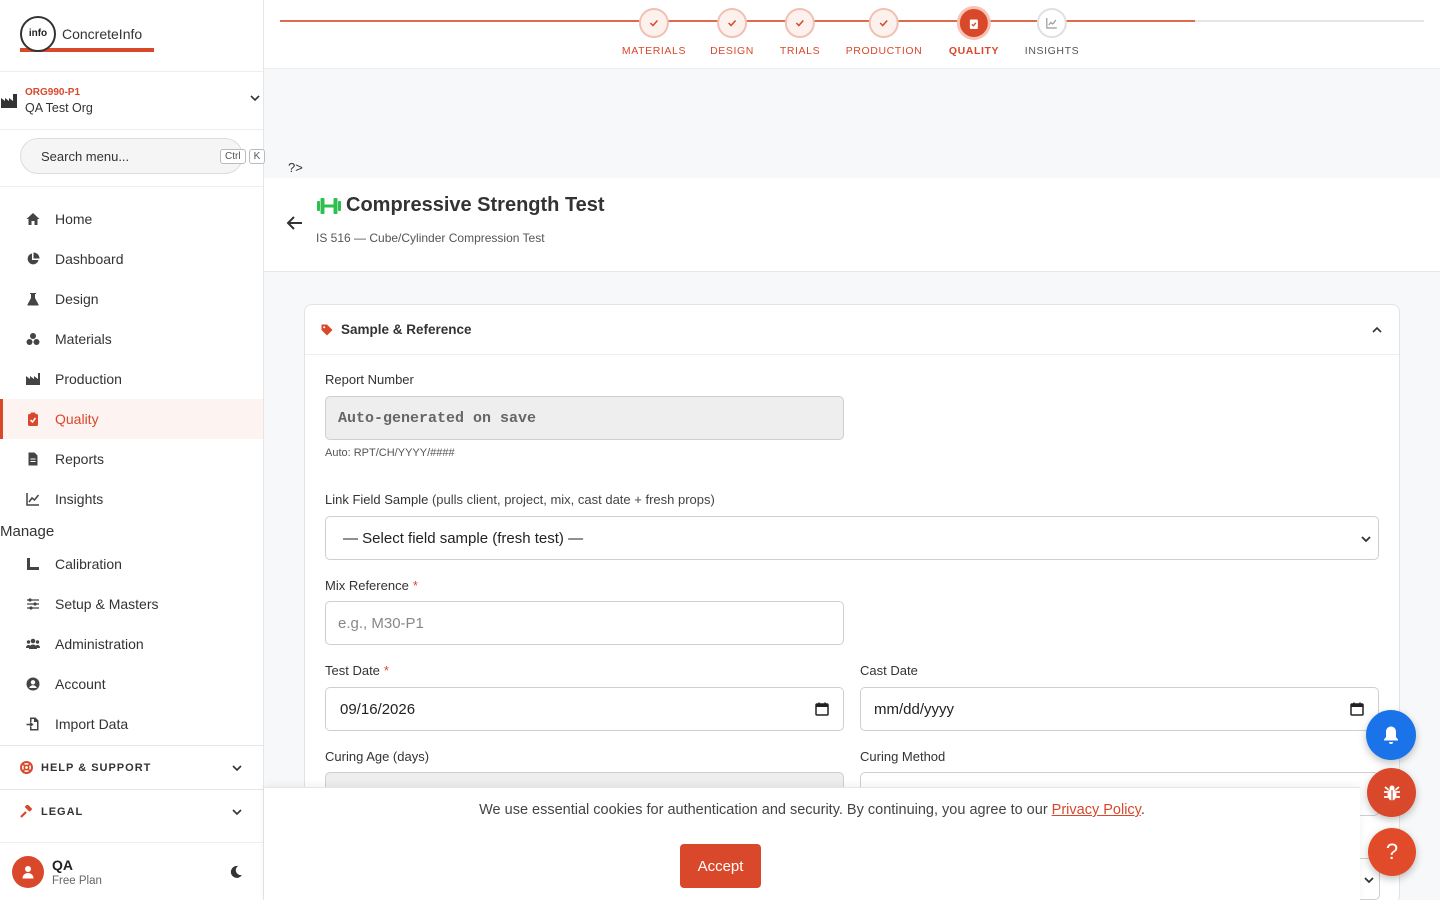  Describe the element at coordinates (415, 585) in the screenshot. I see `required-mark: *` at that location.